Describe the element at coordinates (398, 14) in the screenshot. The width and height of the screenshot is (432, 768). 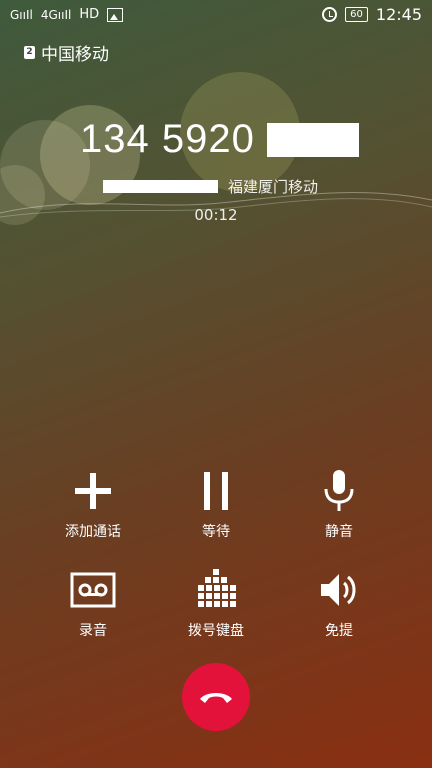
I see `status-time: 12:45` at that location.